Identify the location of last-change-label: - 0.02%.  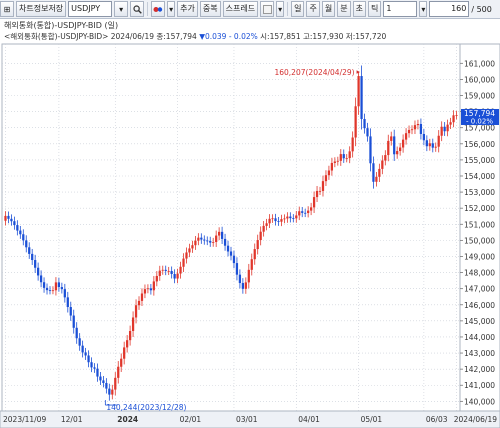
(479, 121).